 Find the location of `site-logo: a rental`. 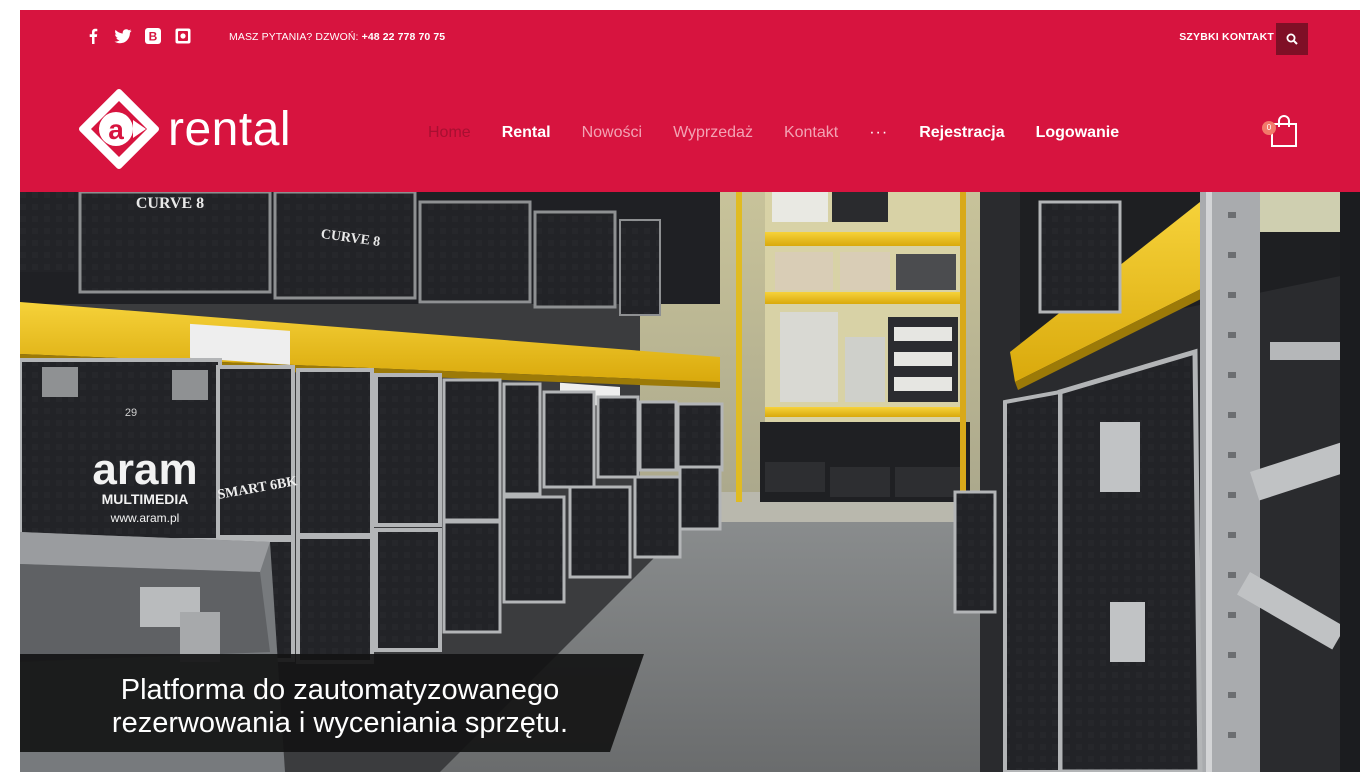

site-logo: a rental is located at coordinates (208, 129).